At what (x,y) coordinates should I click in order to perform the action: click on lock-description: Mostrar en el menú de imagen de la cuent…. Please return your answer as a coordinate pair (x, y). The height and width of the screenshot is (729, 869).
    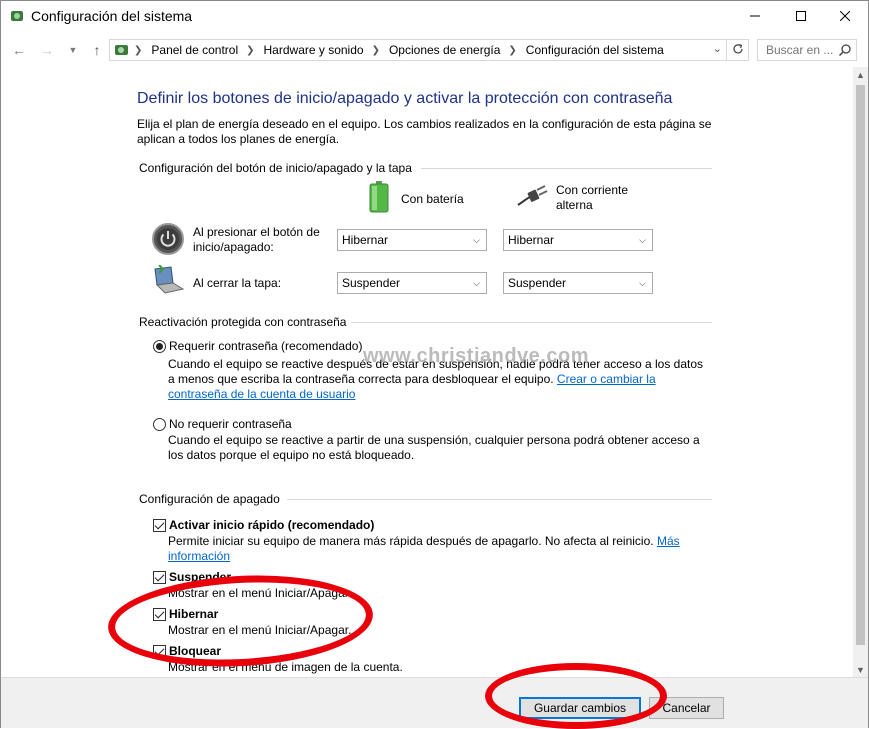
    Looking at the image, I should click on (285, 667).